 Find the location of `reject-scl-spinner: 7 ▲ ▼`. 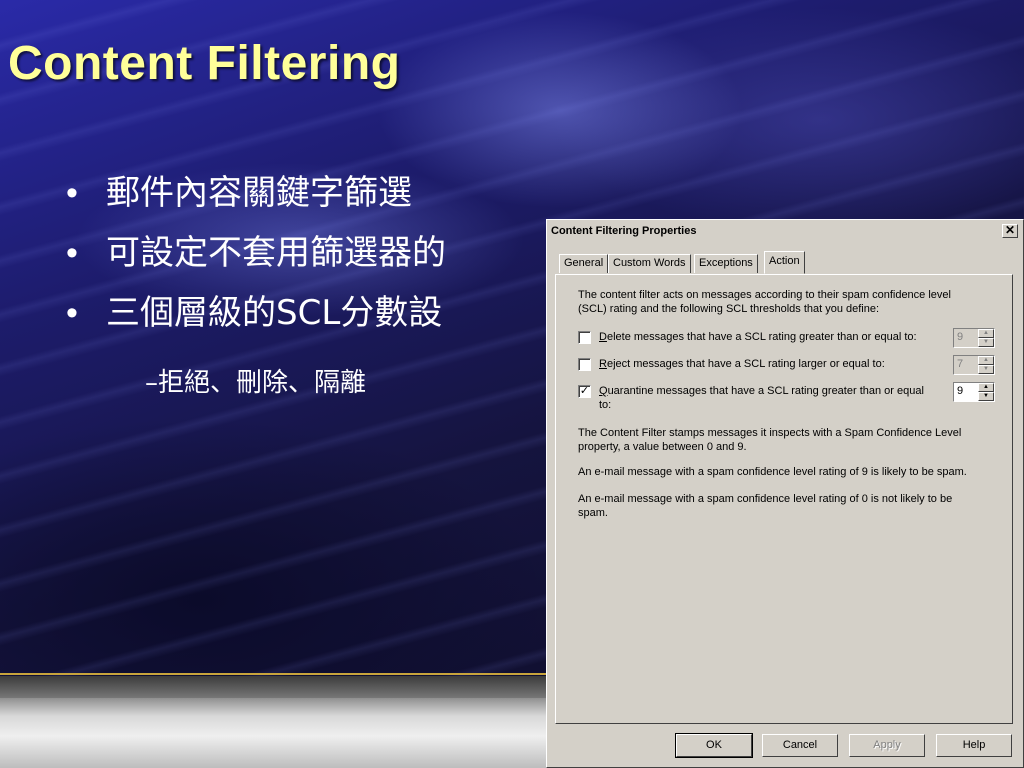

reject-scl-spinner: 7 ▲ ▼ is located at coordinates (974, 365).